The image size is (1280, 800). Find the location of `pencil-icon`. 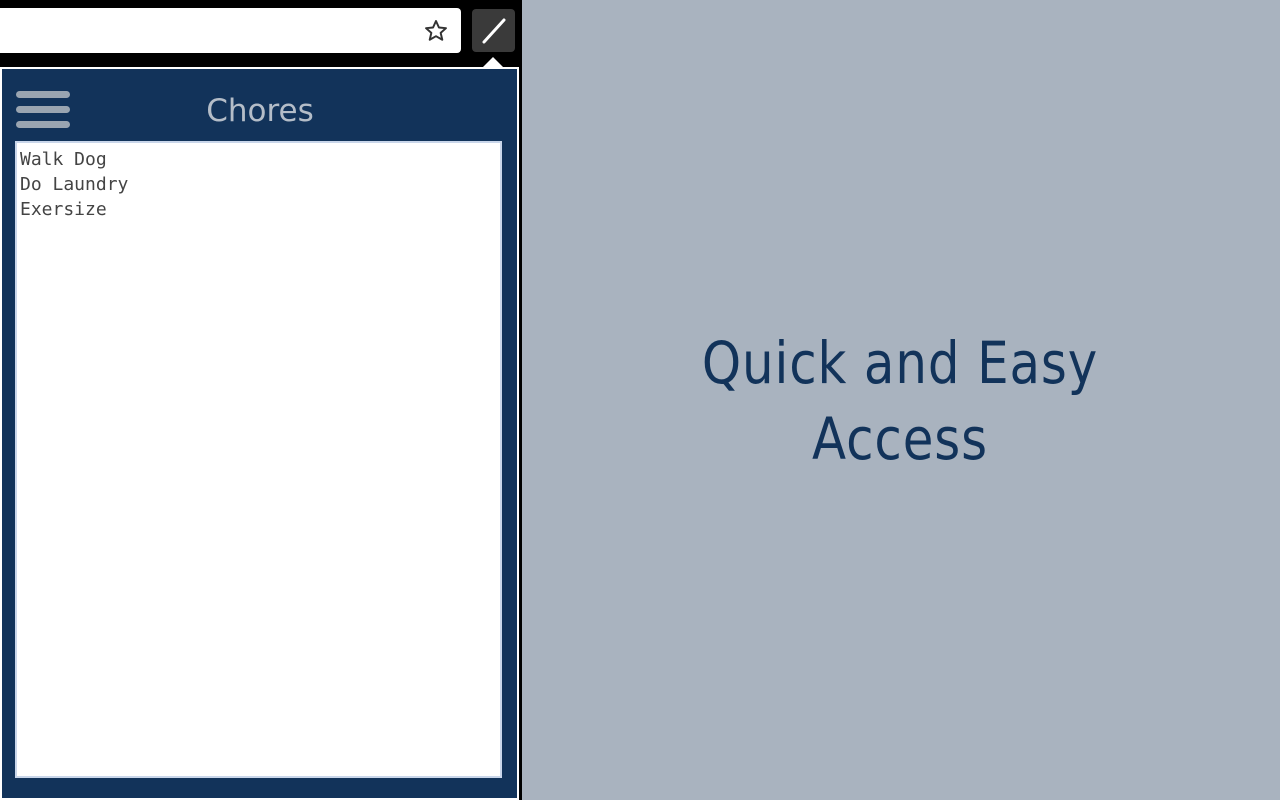

pencil-icon is located at coordinates (493, 30).